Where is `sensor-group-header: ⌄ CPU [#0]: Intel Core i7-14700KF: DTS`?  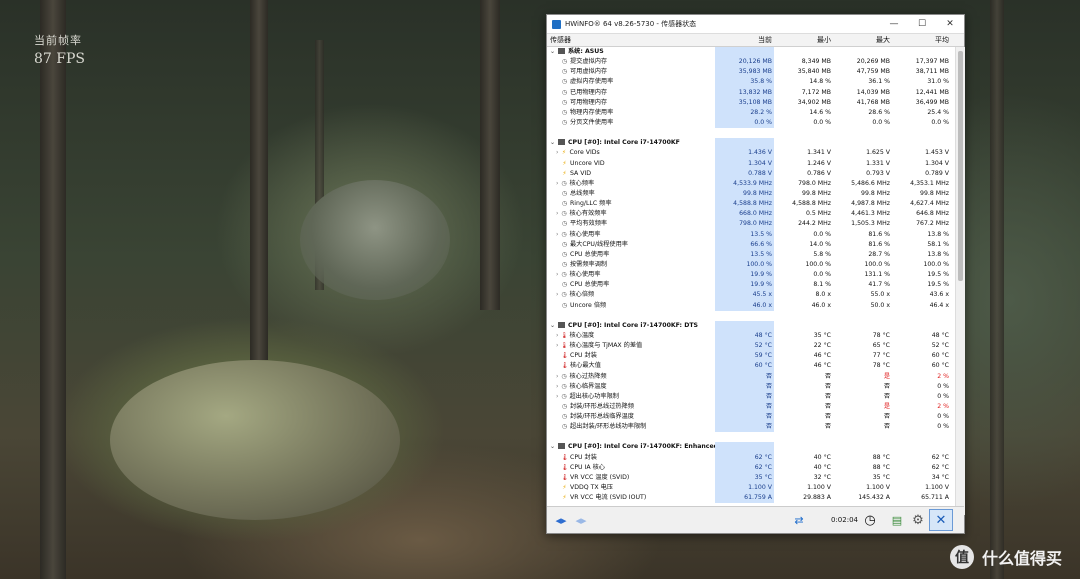
sensor-group-header: ⌄ CPU [#0]: Intel Core i7-14700KF: DTS is located at coordinates (751, 325).